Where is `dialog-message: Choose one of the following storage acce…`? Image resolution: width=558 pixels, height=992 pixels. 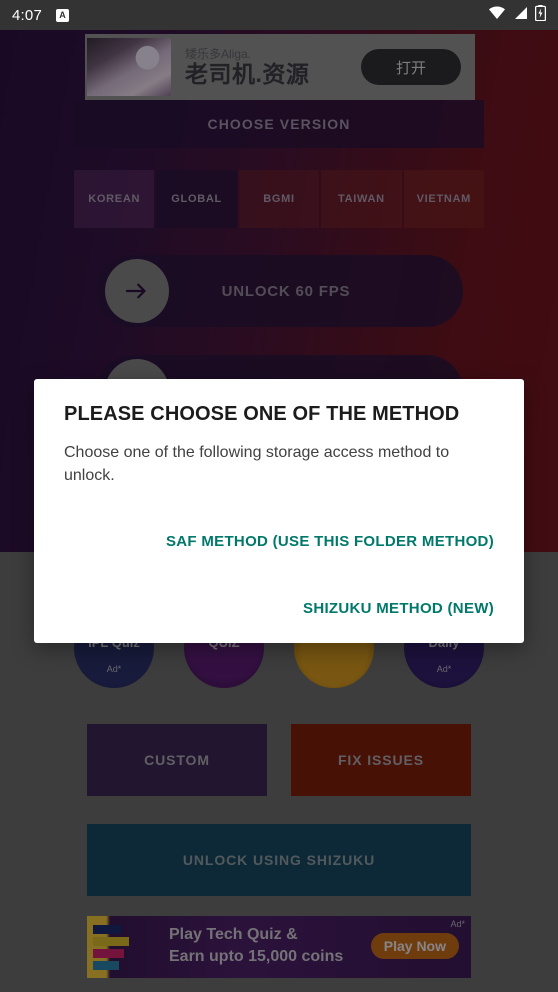 dialog-message: Choose one of the following storage acce… is located at coordinates (257, 464).